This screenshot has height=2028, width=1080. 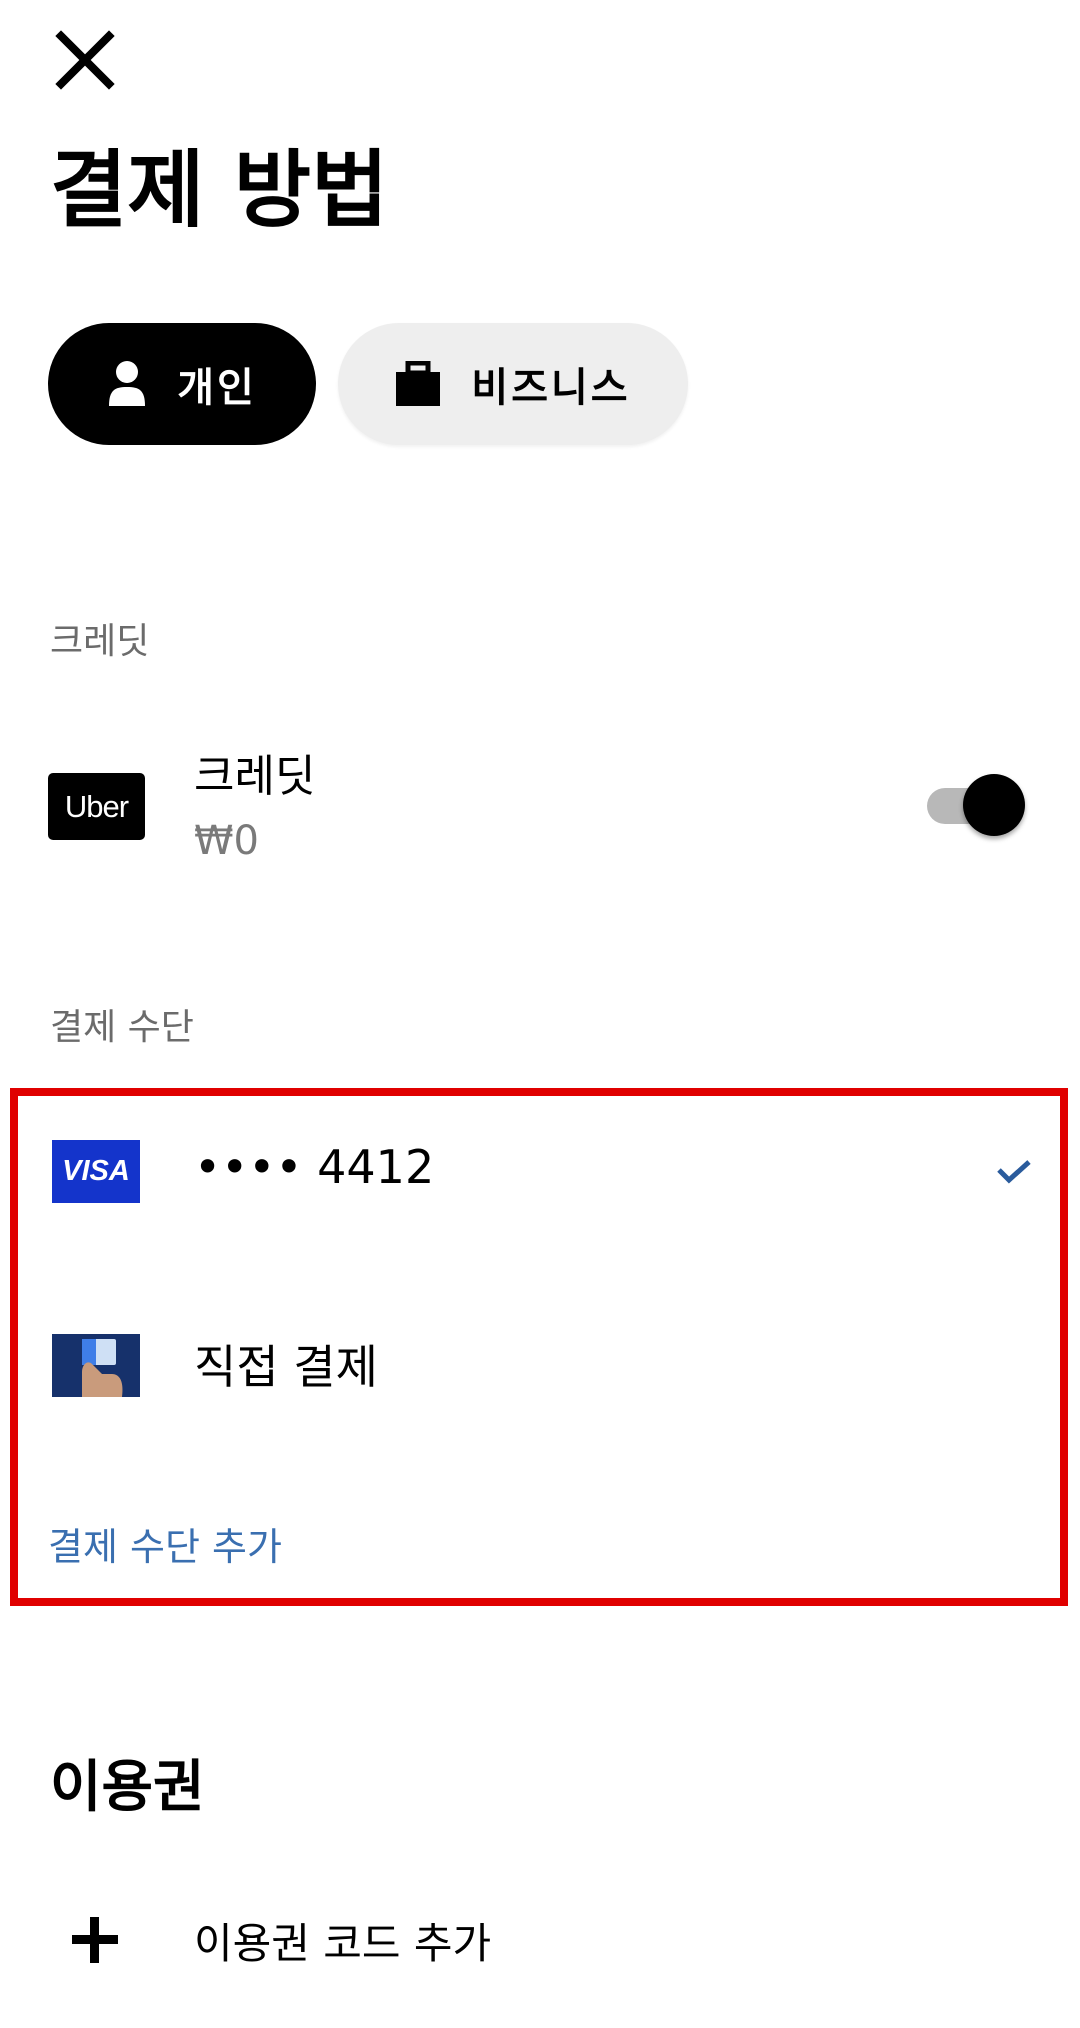 I want to click on payment-method-visa, so click(x=538, y=1172).